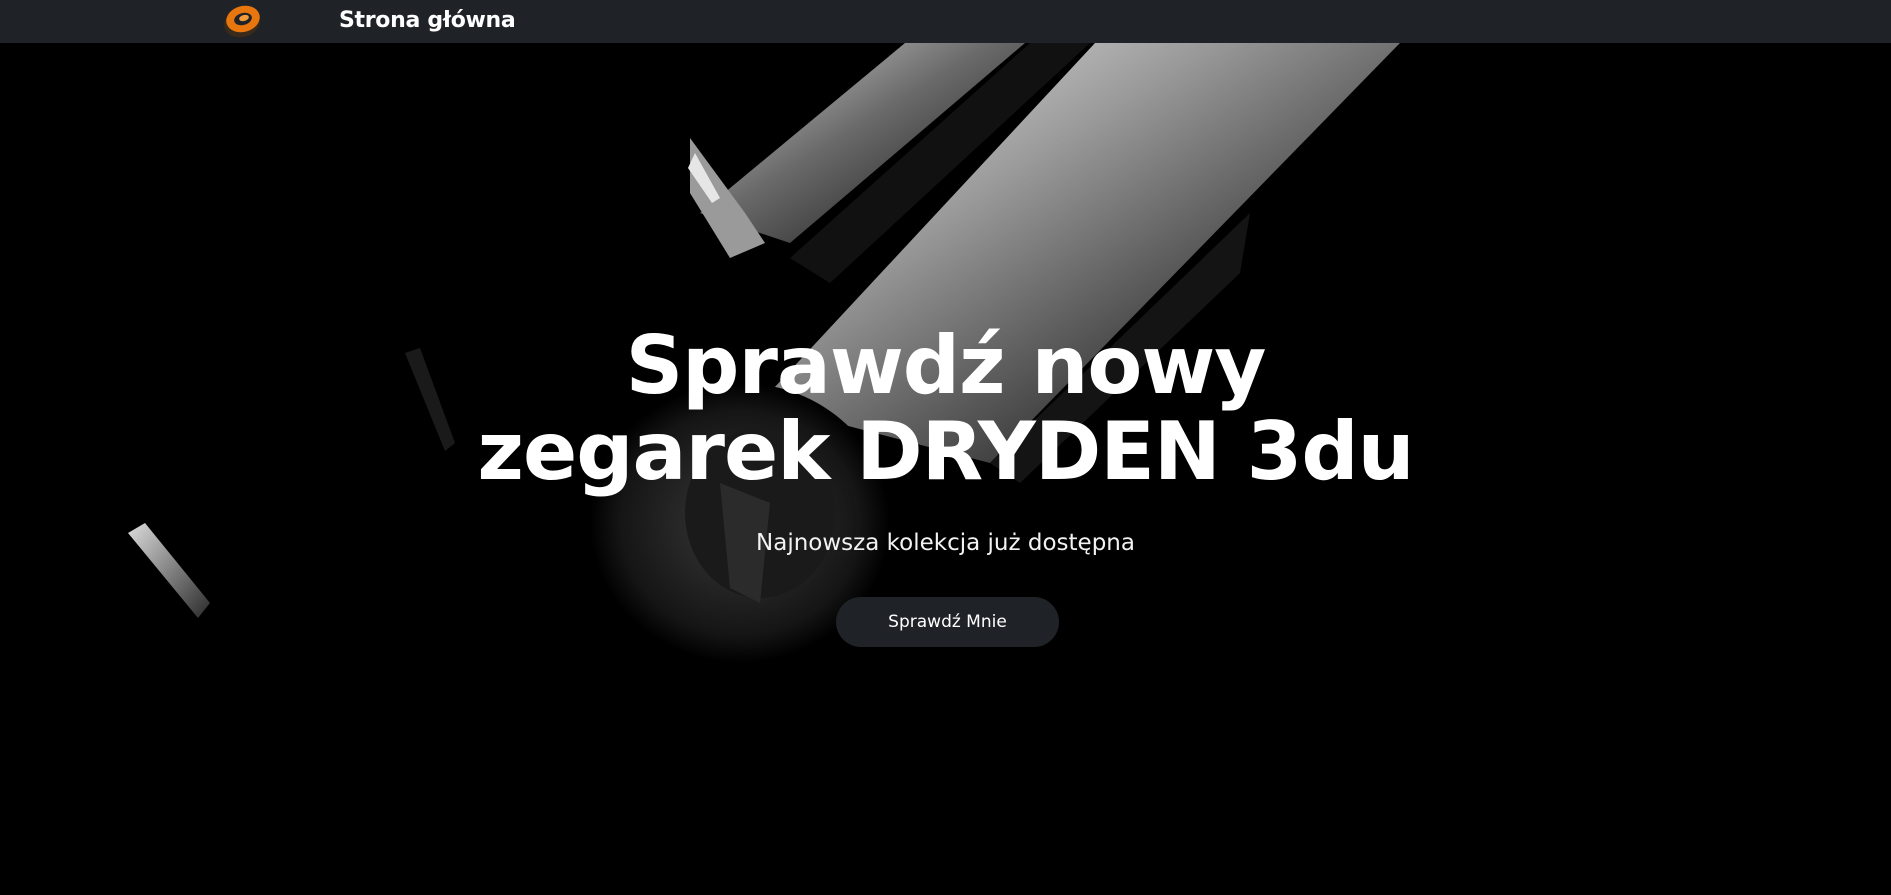 Image resolution: width=1891 pixels, height=895 pixels. Describe the element at coordinates (427, 21) in the screenshot. I see `nav-link-home: Strona główna` at that location.